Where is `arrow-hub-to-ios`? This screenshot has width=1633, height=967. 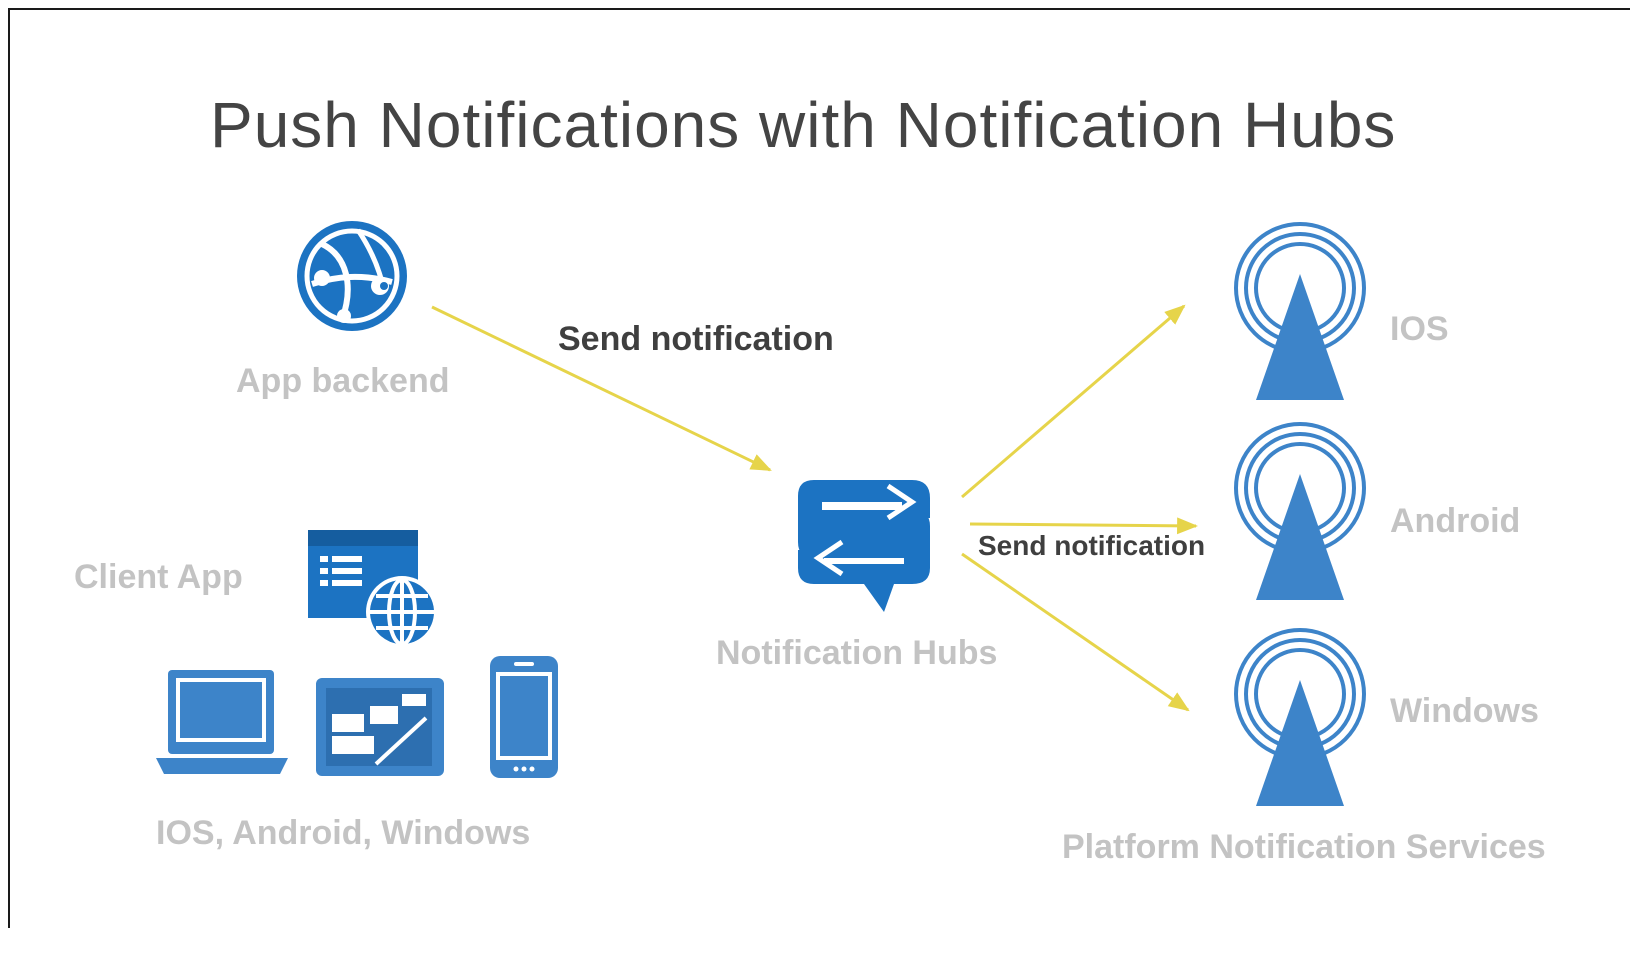 arrow-hub-to-ios is located at coordinates (1073, 401).